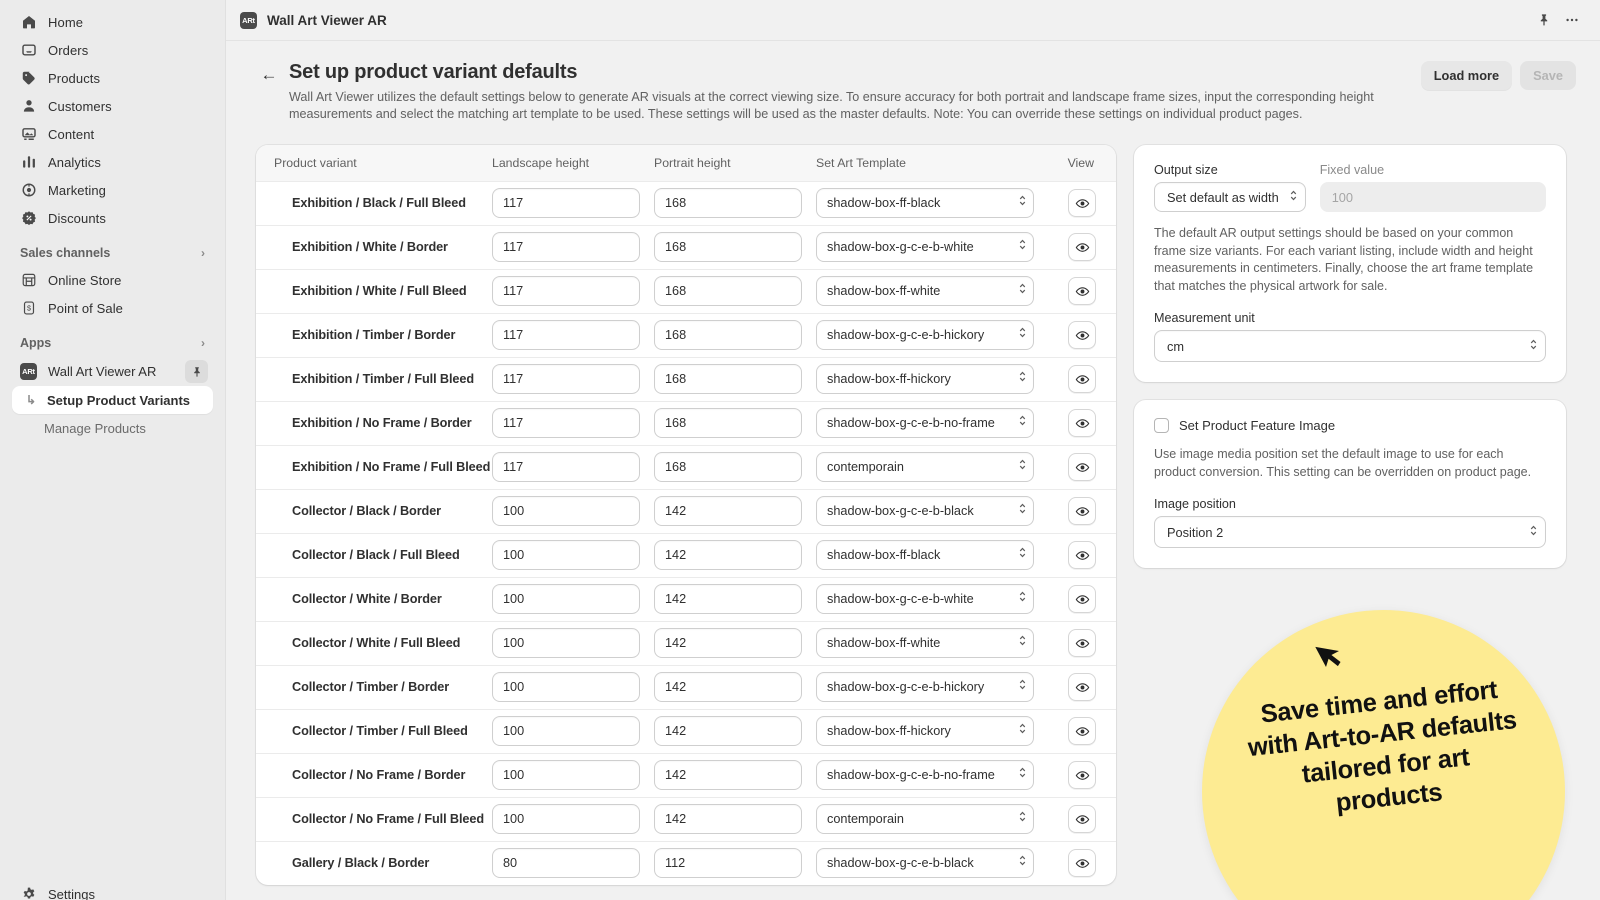 This screenshot has height=900, width=1600. I want to click on chevron-right-icon: ›, so click(203, 343).